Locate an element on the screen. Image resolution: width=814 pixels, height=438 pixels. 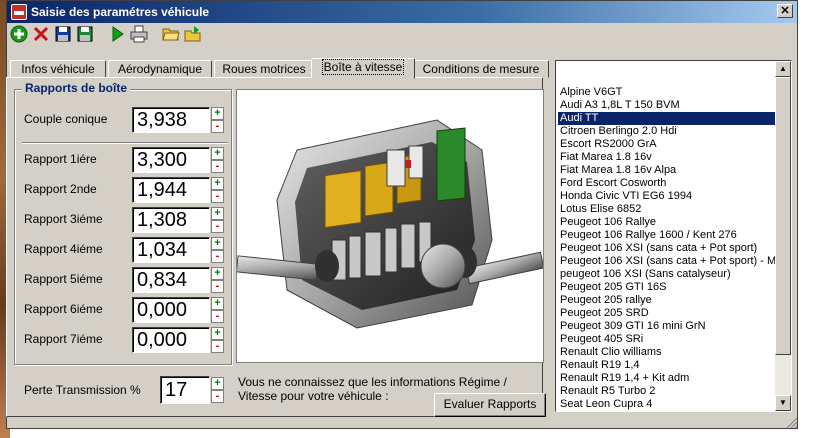
play-icon is located at coordinates (118, 34).